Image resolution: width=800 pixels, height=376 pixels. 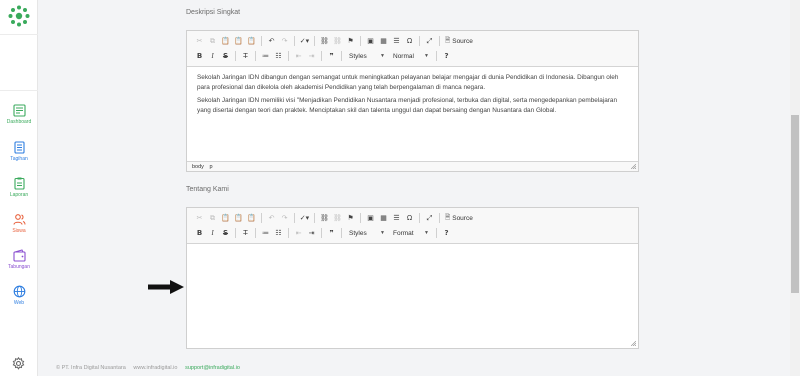 What do you see at coordinates (19, 16) in the screenshot?
I see `app-logo` at bounding box center [19, 16].